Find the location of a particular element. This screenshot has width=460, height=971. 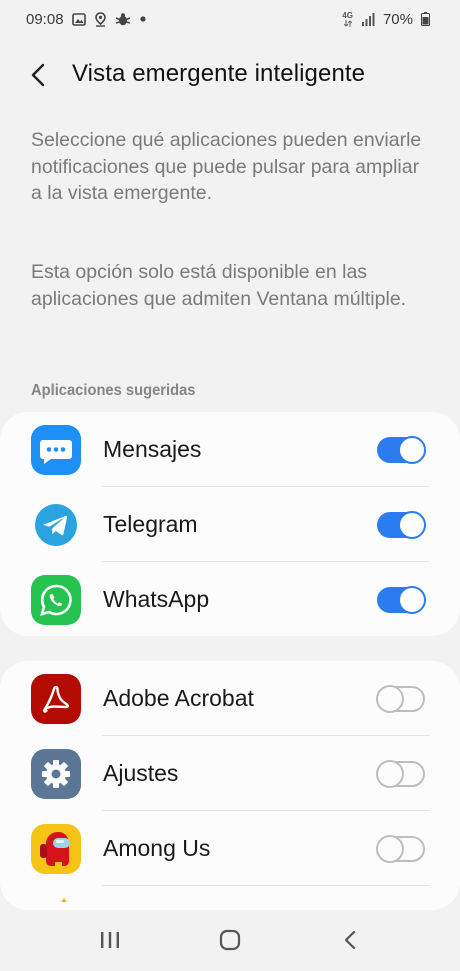

battery-percent: 70% is located at coordinates (397, 19).